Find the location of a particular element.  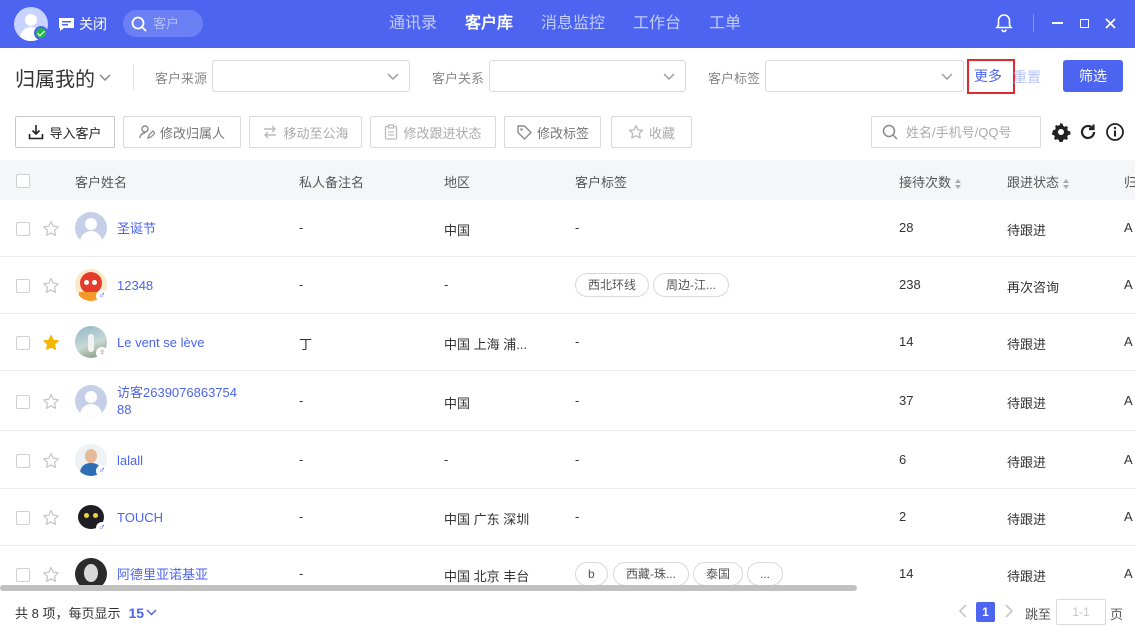

jump-page-input is located at coordinates (1081, 612).